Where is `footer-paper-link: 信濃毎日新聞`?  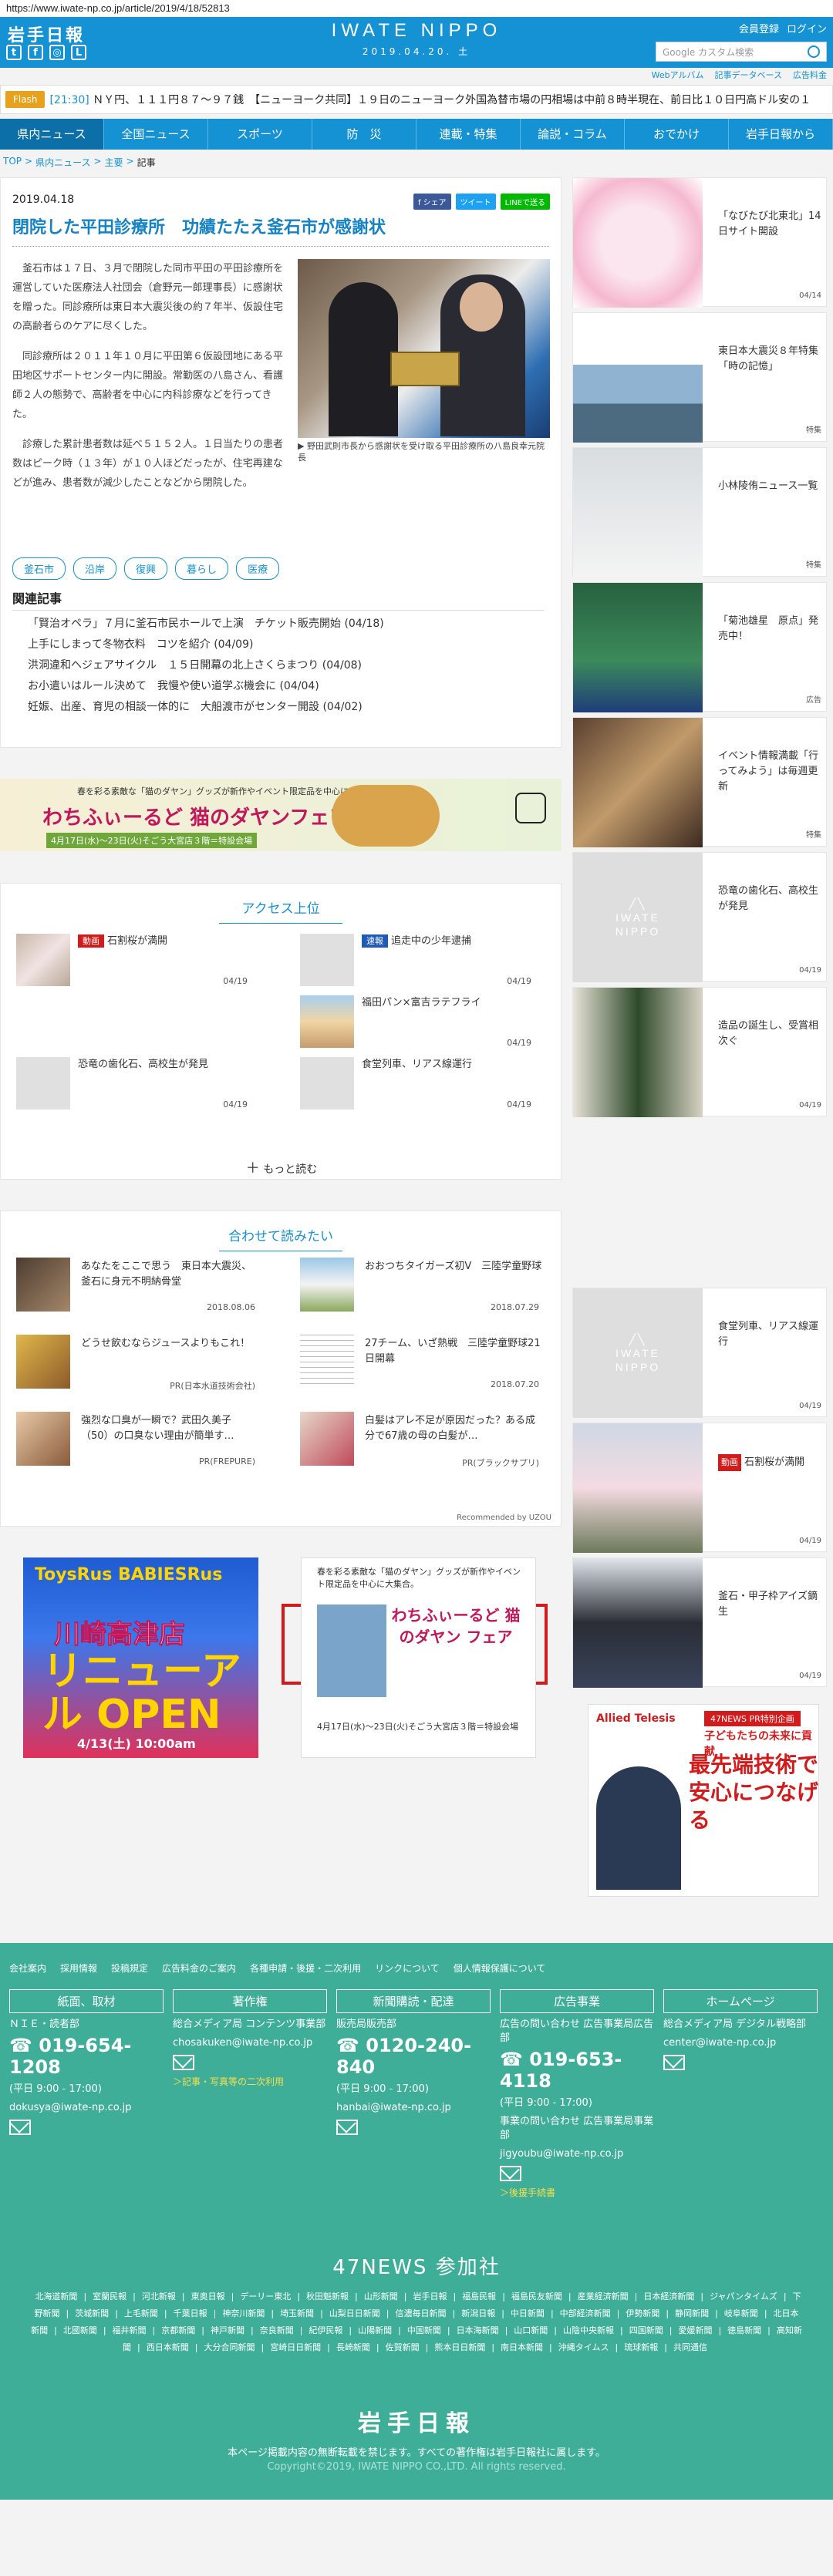
footer-paper-link: 信濃毎日新聞 is located at coordinates (421, 2313).